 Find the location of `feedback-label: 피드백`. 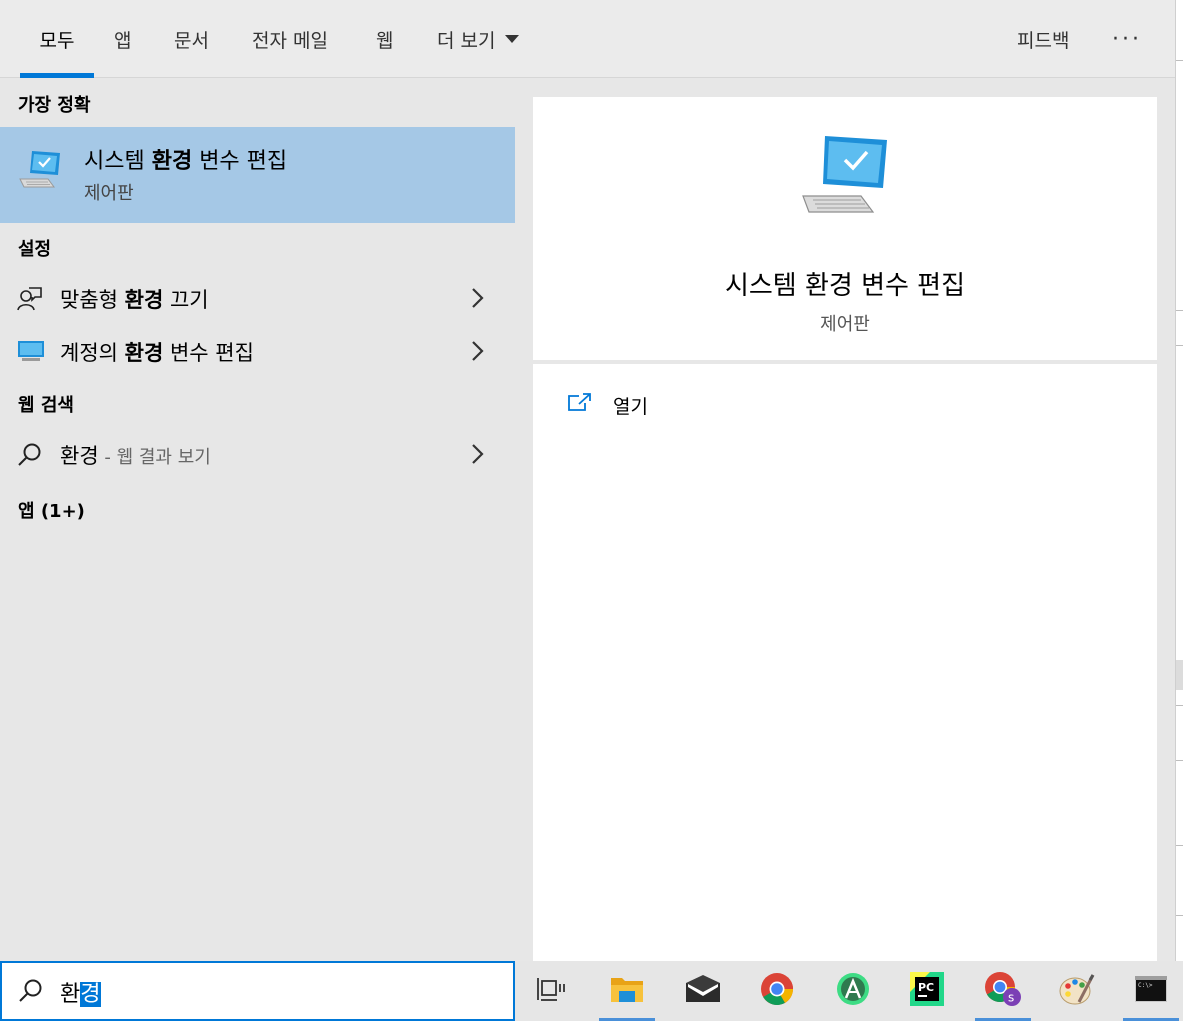

feedback-label: 피드백 is located at coordinates (1043, 40).